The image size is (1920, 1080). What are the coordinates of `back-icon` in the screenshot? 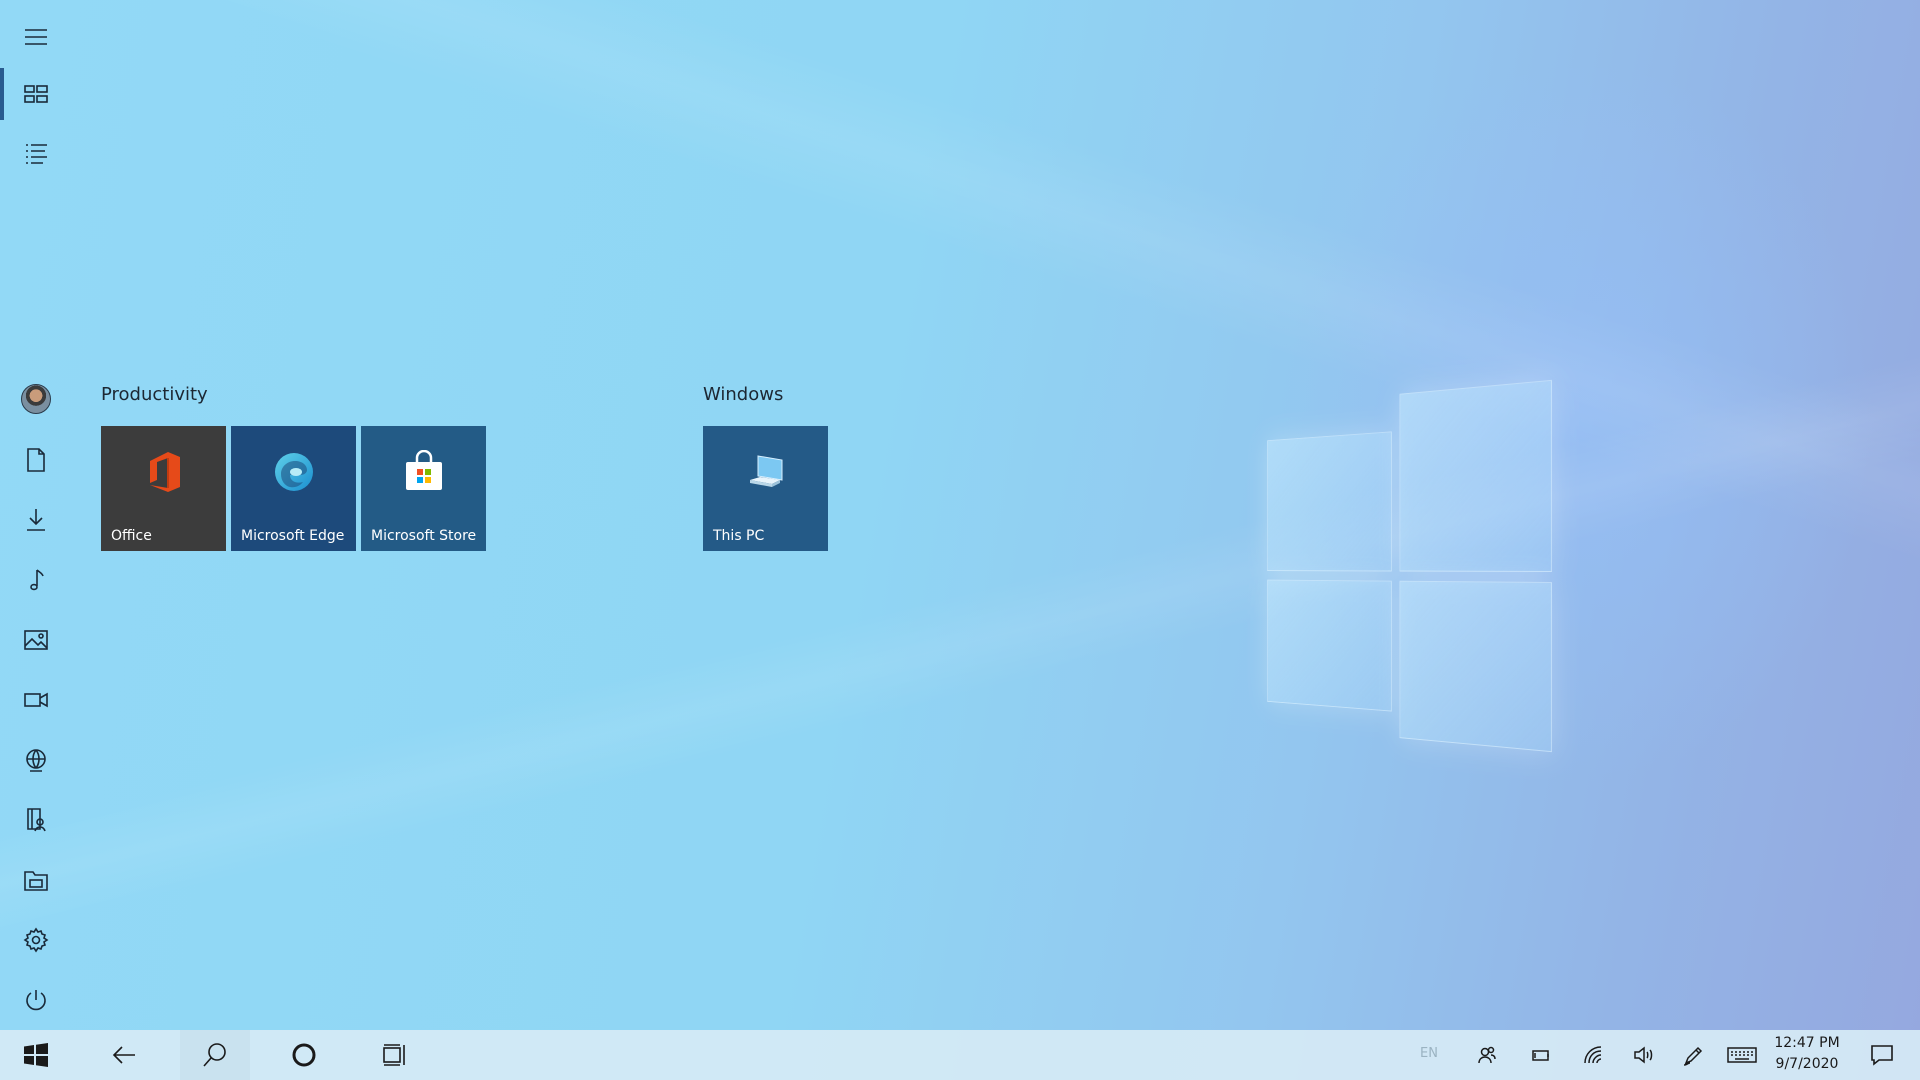 It's located at (123, 1055).